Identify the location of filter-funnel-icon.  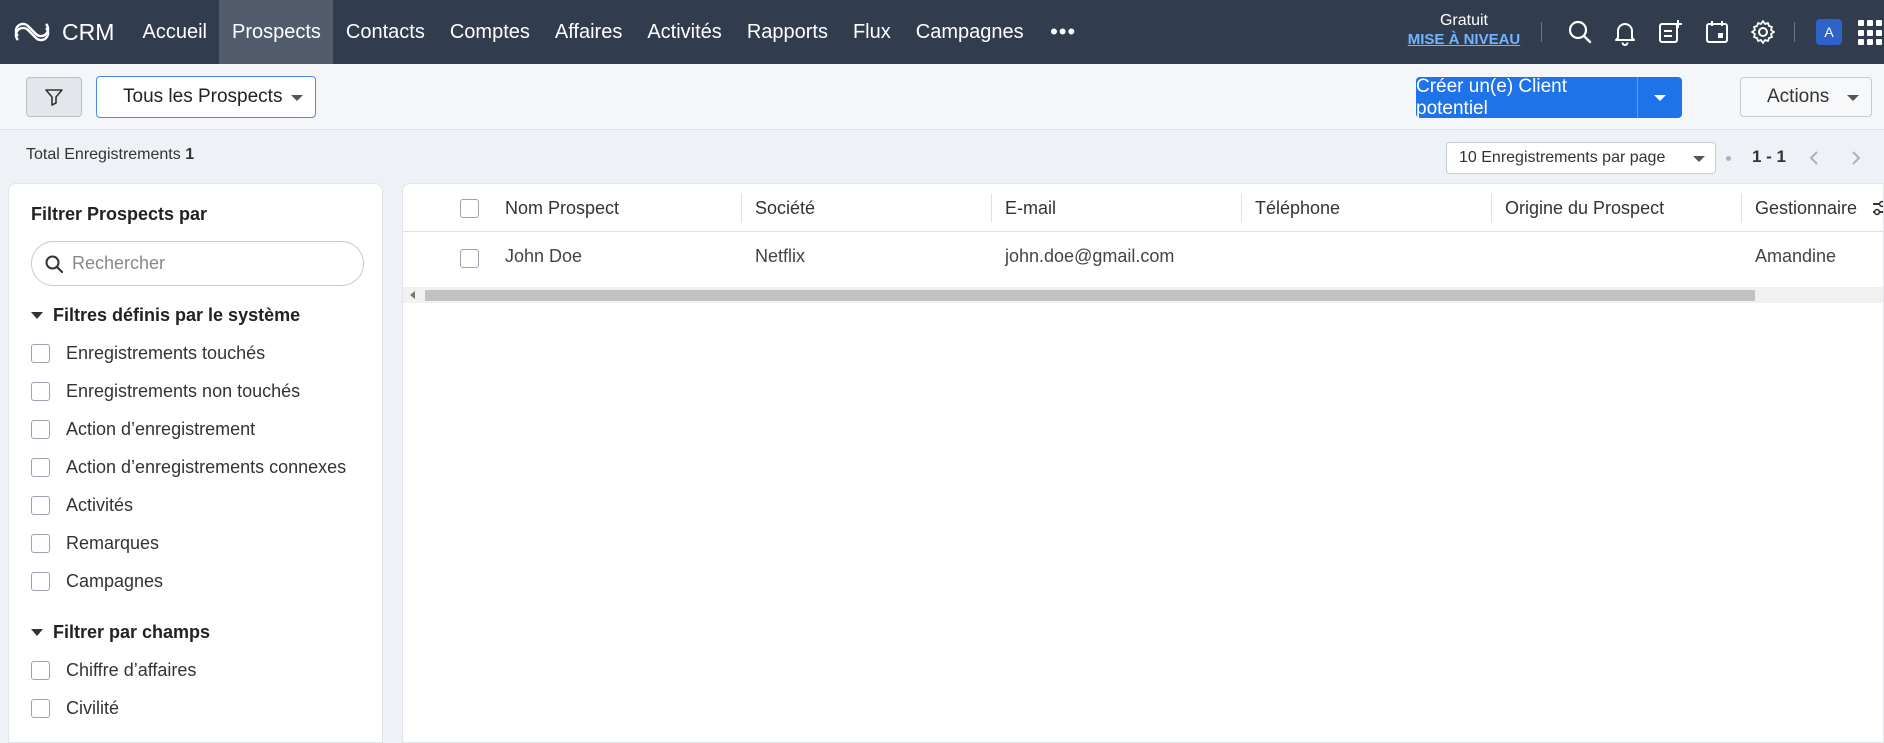
(54, 97).